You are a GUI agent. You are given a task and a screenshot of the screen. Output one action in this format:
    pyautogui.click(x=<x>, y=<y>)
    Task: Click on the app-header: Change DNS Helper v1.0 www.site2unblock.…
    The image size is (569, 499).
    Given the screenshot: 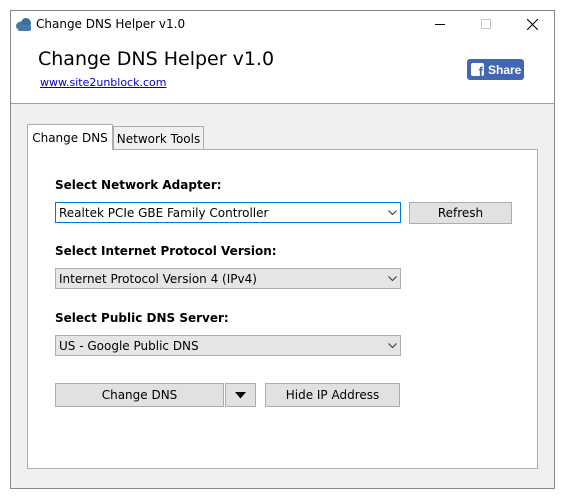 What is the action you would take?
    pyautogui.click(x=282, y=70)
    